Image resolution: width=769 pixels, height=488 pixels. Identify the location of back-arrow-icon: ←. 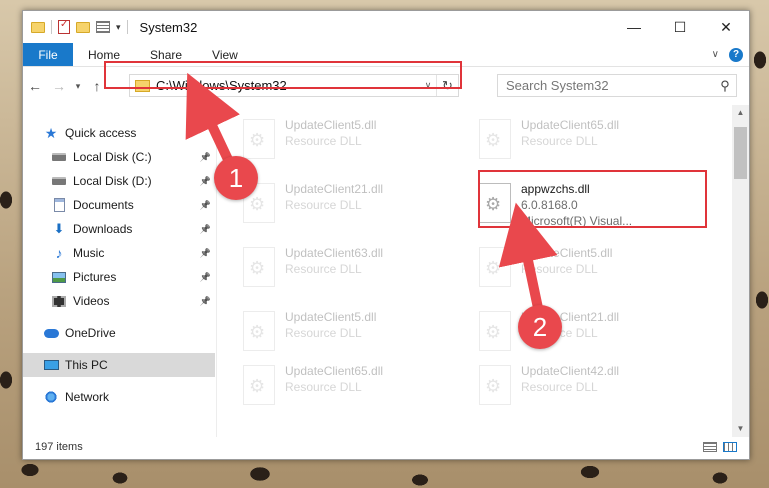
(35, 86).